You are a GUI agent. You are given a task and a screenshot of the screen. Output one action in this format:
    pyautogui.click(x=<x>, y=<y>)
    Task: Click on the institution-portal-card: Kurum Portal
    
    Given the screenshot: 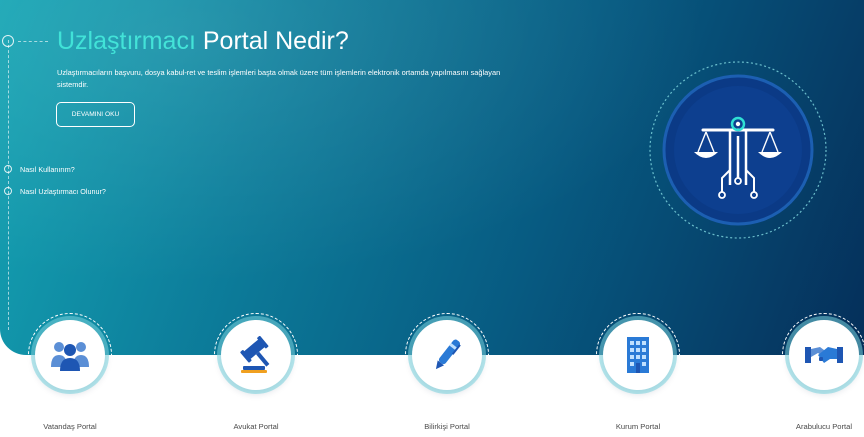 What is the action you would take?
    pyautogui.click(x=638, y=375)
    